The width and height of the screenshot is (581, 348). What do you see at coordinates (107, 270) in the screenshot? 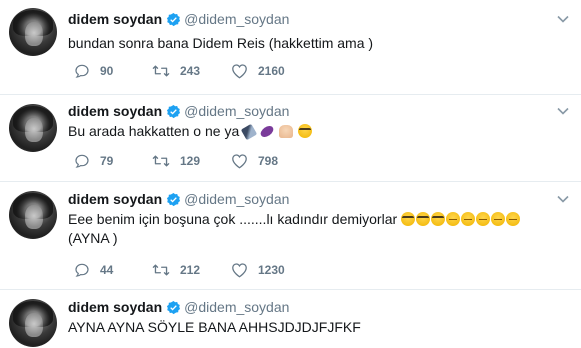
I see `reply-count: 44` at bounding box center [107, 270].